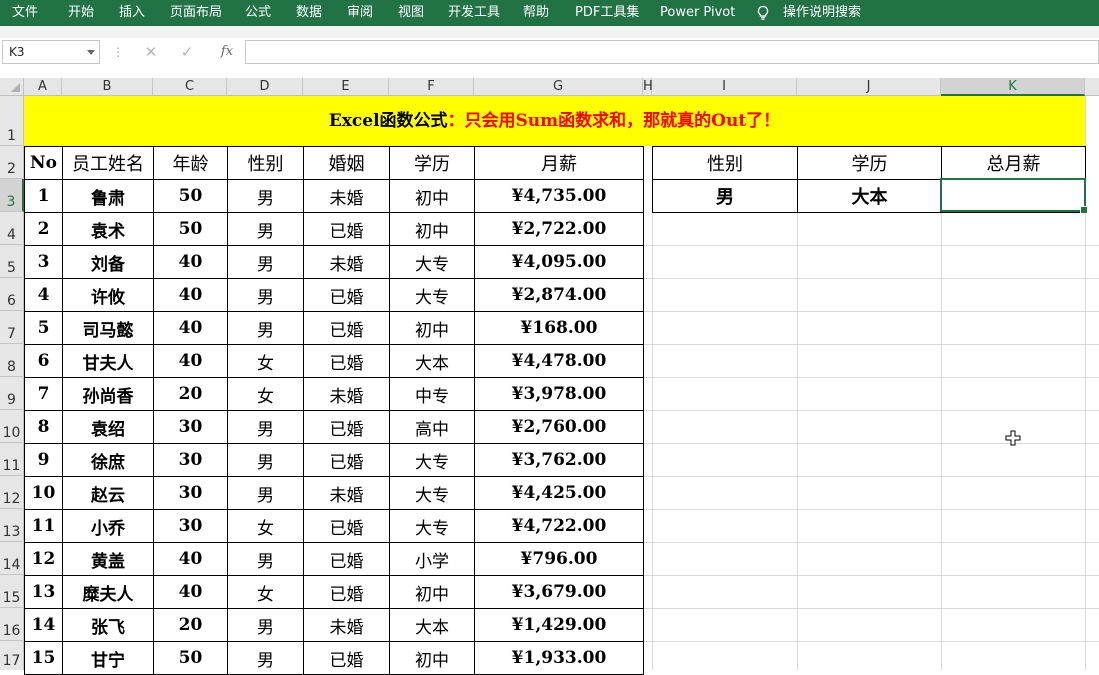 The height and width of the screenshot is (675, 1099). I want to click on column-header-j: J, so click(869, 87).